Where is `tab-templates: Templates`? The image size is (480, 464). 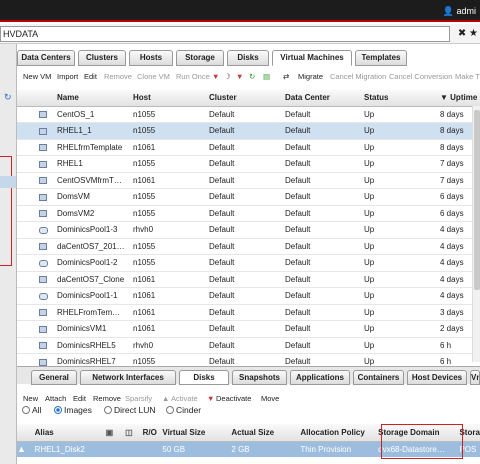 tab-templates: Templates is located at coordinates (381, 58).